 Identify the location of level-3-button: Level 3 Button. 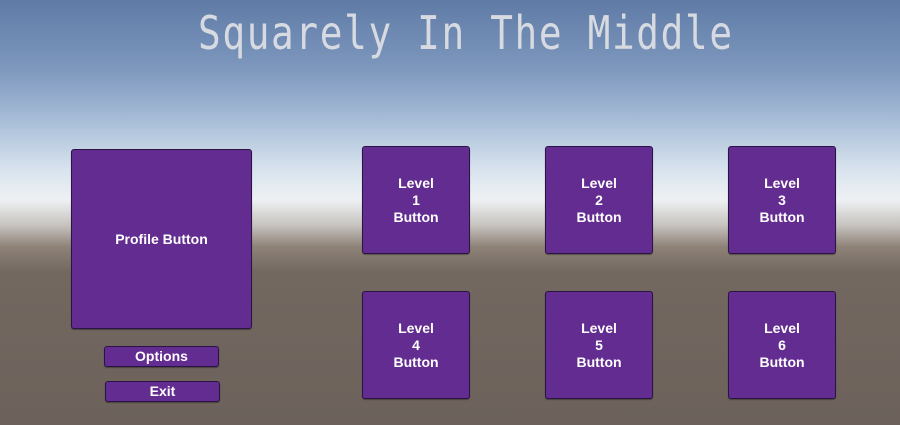
(782, 200).